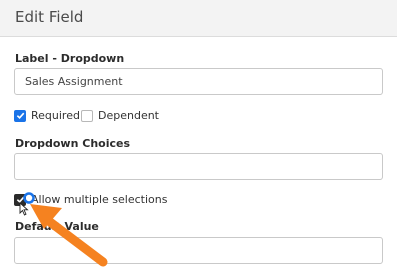 The height and width of the screenshot is (279, 397). What do you see at coordinates (55, 115) in the screenshot?
I see `required-label: Required` at bounding box center [55, 115].